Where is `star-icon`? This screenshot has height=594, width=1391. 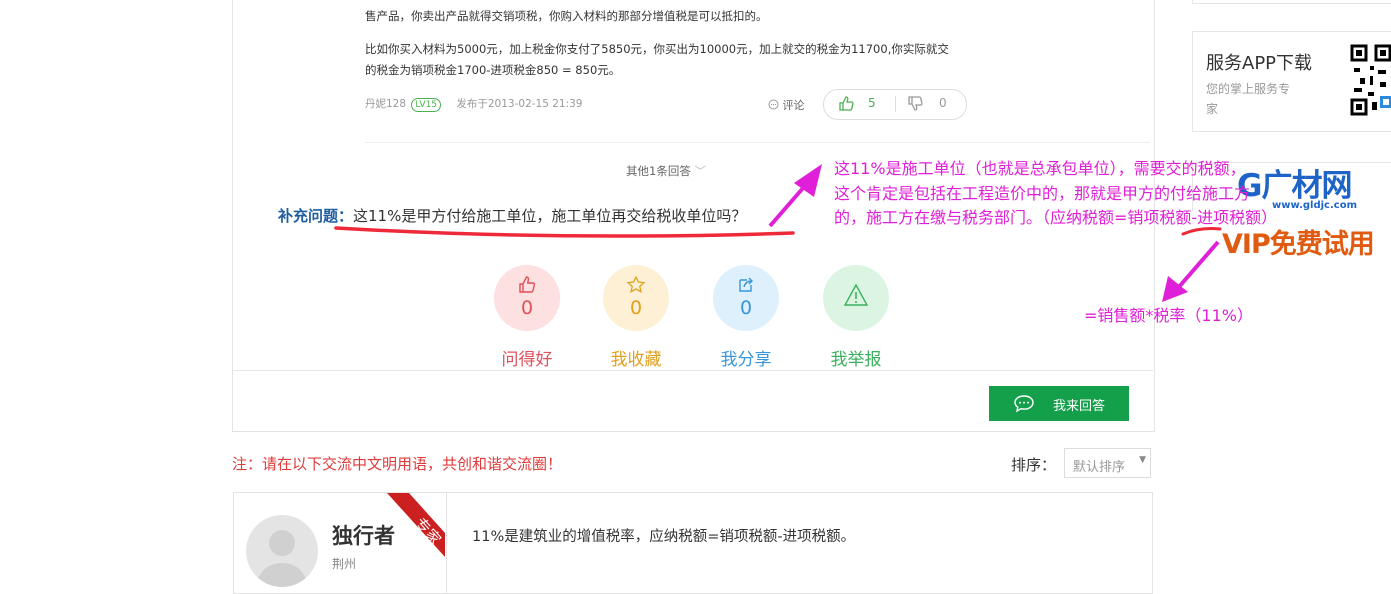 star-icon is located at coordinates (636, 284).